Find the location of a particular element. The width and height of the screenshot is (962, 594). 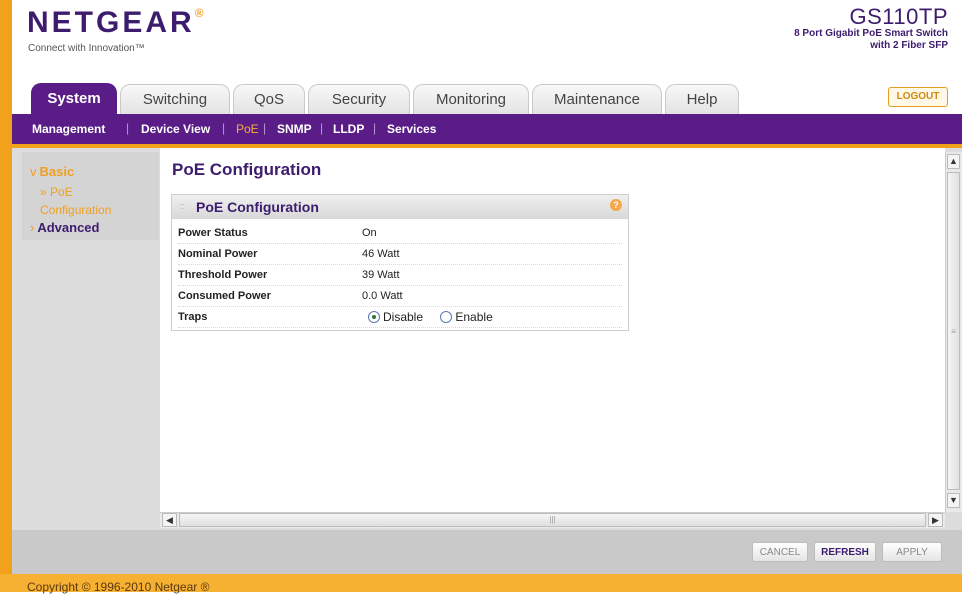

field-label: Threshold Power is located at coordinates (223, 275).